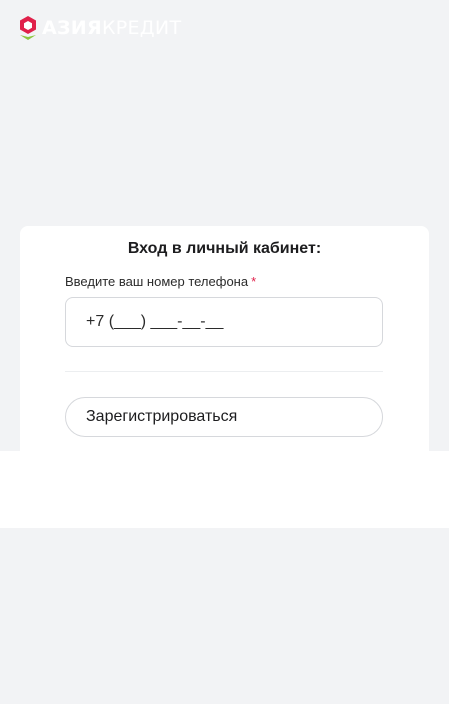 The height and width of the screenshot is (704, 449). I want to click on phone-input, so click(224, 322).